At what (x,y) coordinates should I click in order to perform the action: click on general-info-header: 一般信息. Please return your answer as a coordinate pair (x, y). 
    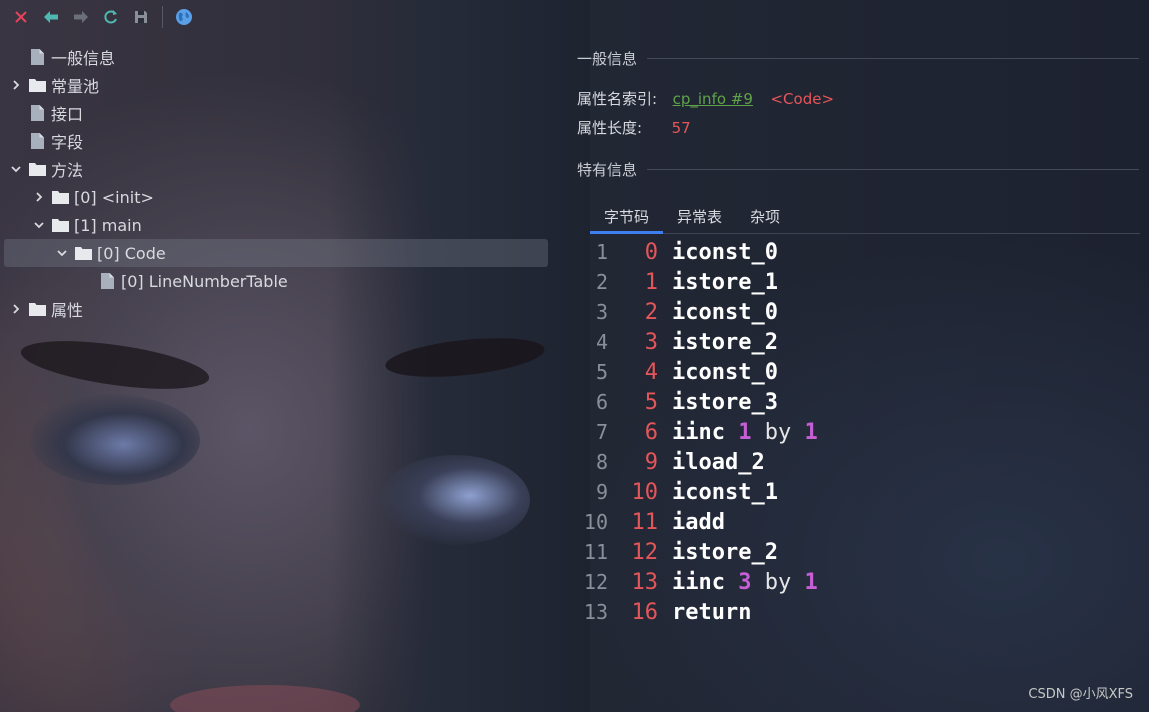
    Looking at the image, I should click on (858, 58).